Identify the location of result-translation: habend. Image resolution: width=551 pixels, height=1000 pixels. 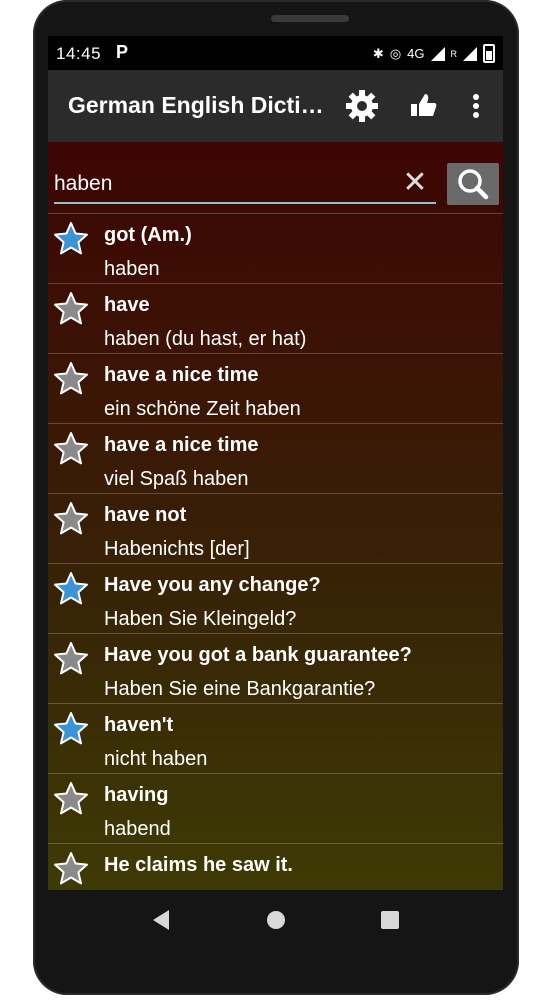
(137, 829).